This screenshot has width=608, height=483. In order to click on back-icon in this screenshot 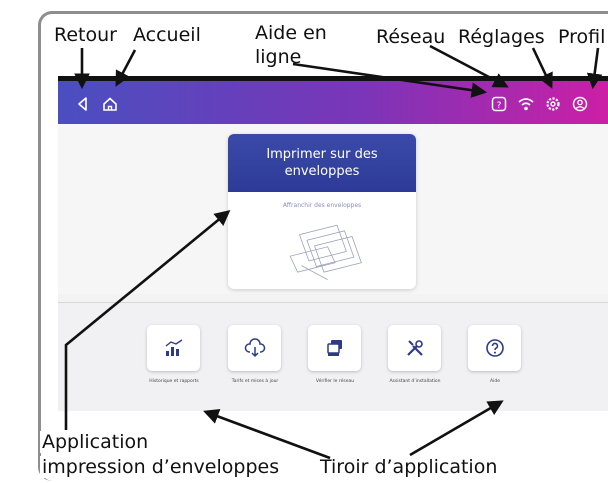, I will do `click(83, 104)`.